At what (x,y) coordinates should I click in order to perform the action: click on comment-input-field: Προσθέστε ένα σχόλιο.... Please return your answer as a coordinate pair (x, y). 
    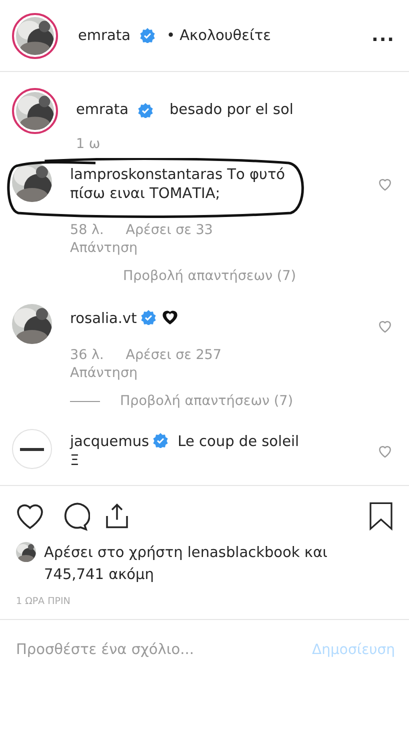
    Looking at the image, I should click on (164, 650).